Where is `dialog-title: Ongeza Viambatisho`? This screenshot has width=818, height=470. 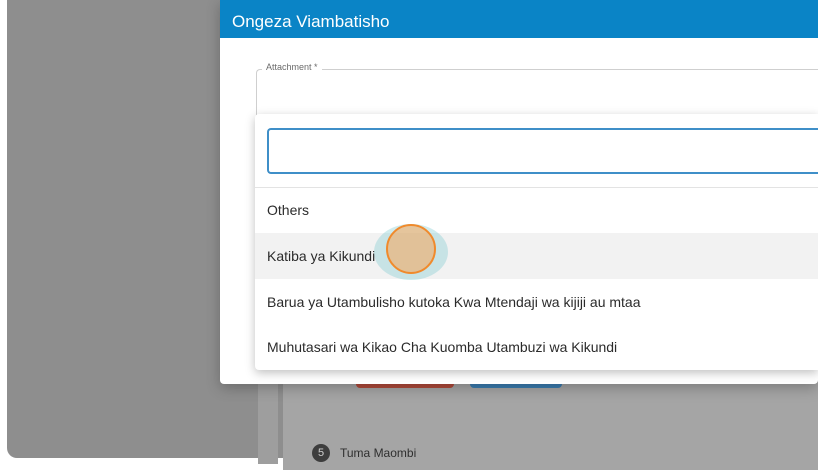
dialog-title: Ongeza Viambatisho is located at coordinates (311, 21).